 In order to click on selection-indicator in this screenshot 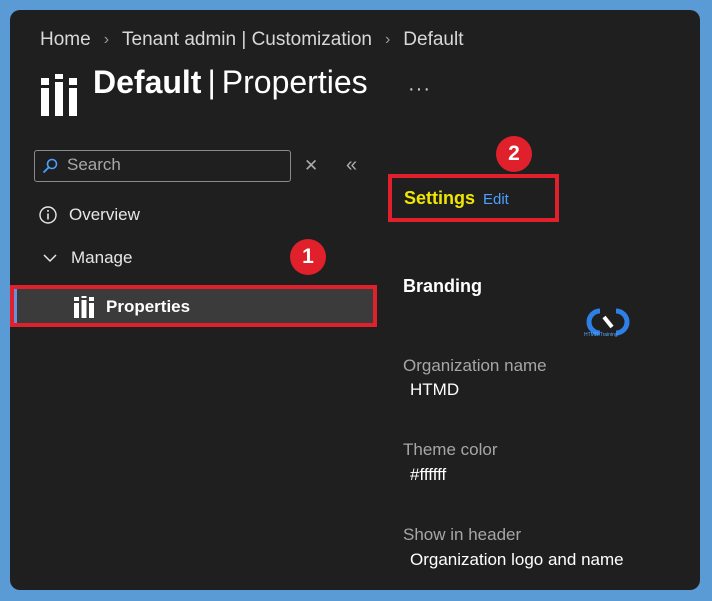, I will do `click(15, 306)`.